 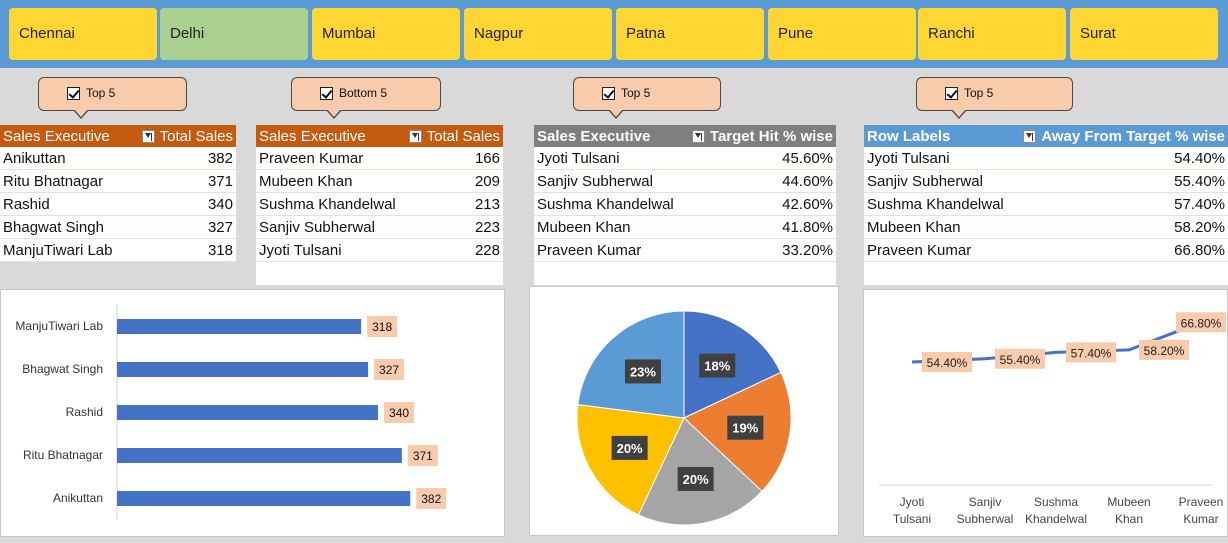 What do you see at coordinates (379, 250) in the screenshot?
I see `table-row: Jyoti Tulsani 228` at bounding box center [379, 250].